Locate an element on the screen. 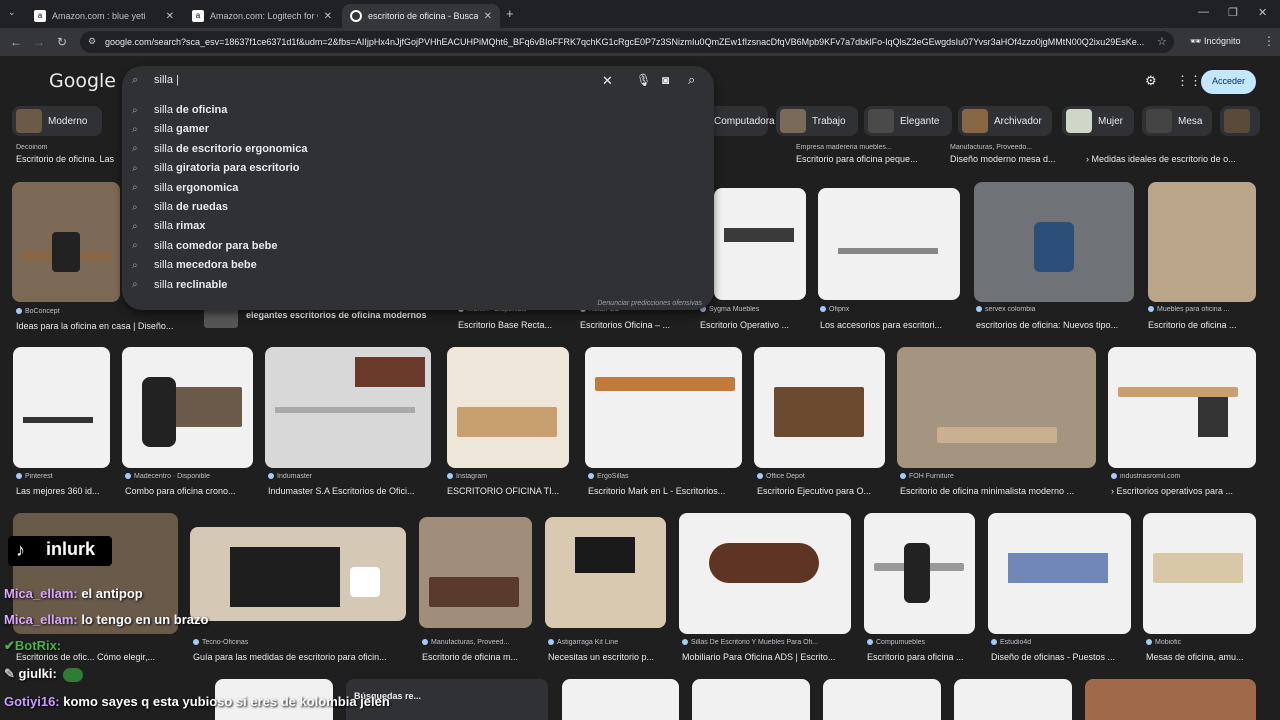 The image size is (1280, 720). chip-archivador: Archivador is located at coordinates (1005, 121).